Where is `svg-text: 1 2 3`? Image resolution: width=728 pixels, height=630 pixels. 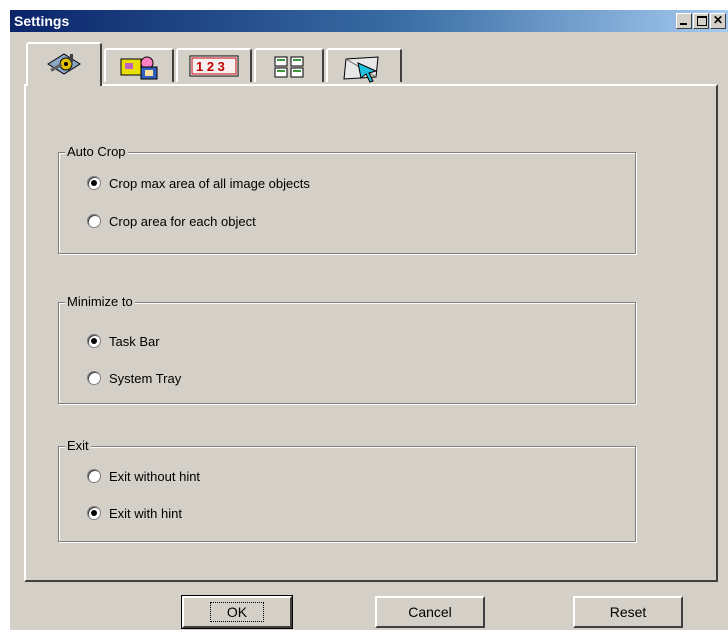
svg-text: 1 2 3 is located at coordinates (210, 66).